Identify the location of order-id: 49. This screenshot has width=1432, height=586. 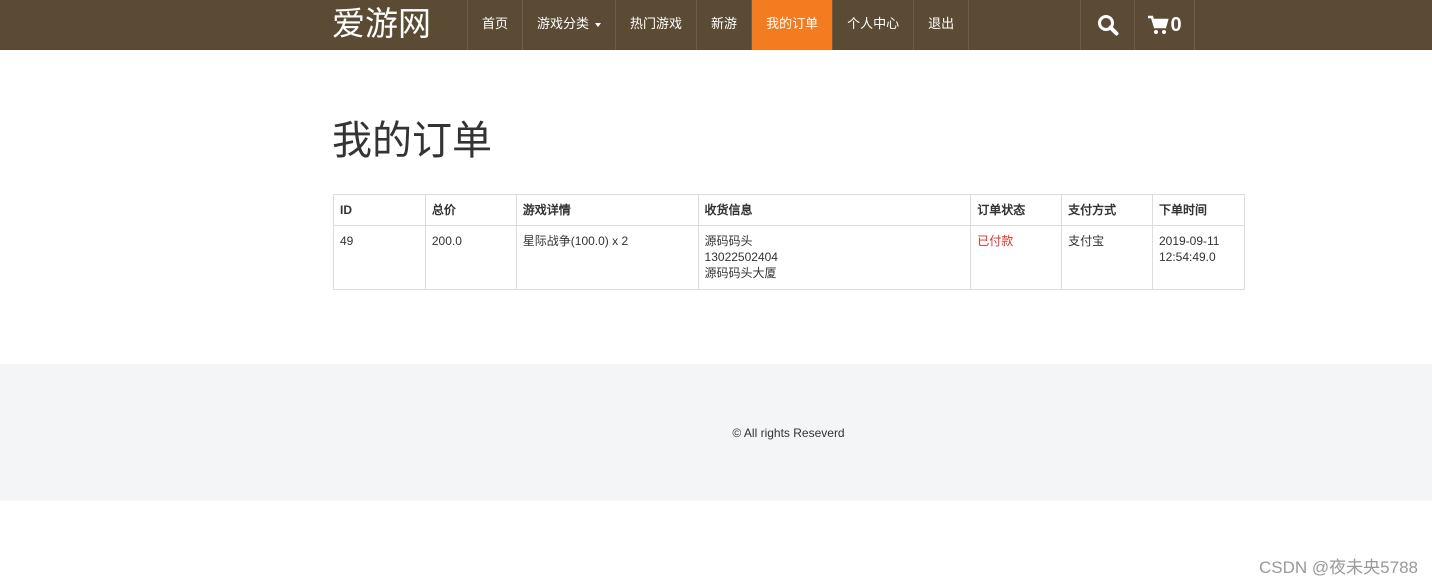
(379, 257).